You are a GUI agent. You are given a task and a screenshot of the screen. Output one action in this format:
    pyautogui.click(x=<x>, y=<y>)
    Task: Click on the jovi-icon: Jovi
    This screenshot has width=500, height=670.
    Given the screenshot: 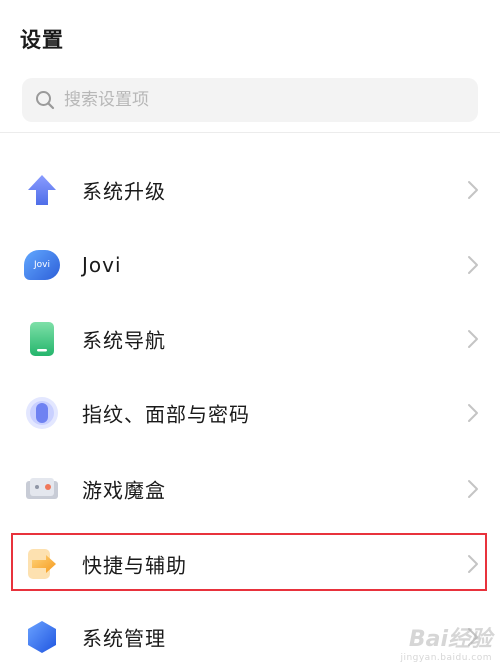 What is the action you would take?
    pyautogui.click(x=42, y=265)
    